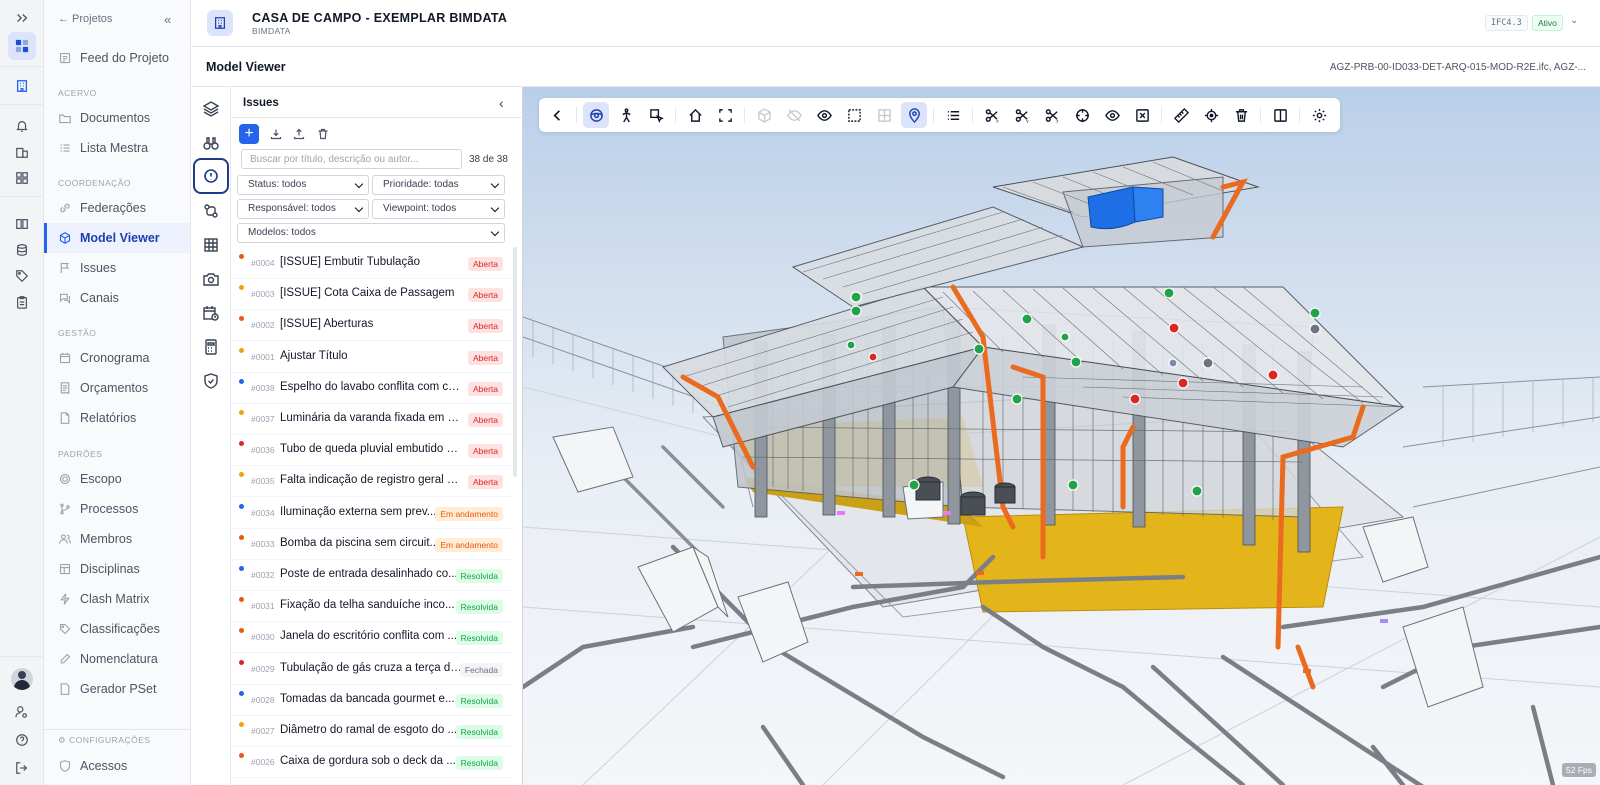 Image resolution: width=1600 pixels, height=785 pixels. I want to click on ruler-icon, so click(1181, 115).